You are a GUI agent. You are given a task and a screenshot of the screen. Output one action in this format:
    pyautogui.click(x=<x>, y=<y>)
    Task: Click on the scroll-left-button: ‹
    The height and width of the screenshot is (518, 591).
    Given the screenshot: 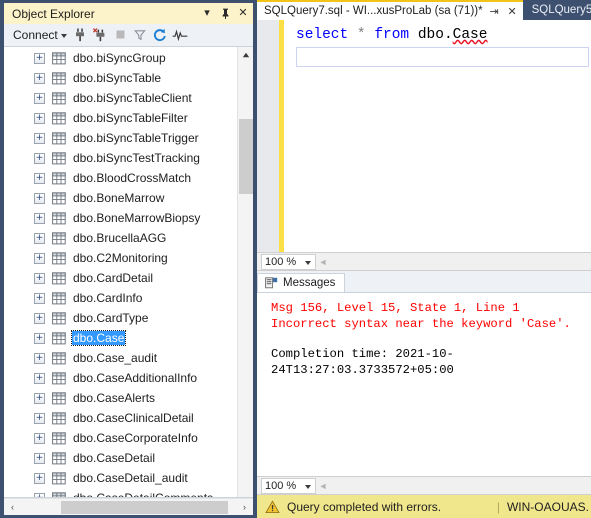 What is the action you would take?
    pyautogui.click(x=12, y=507)
    